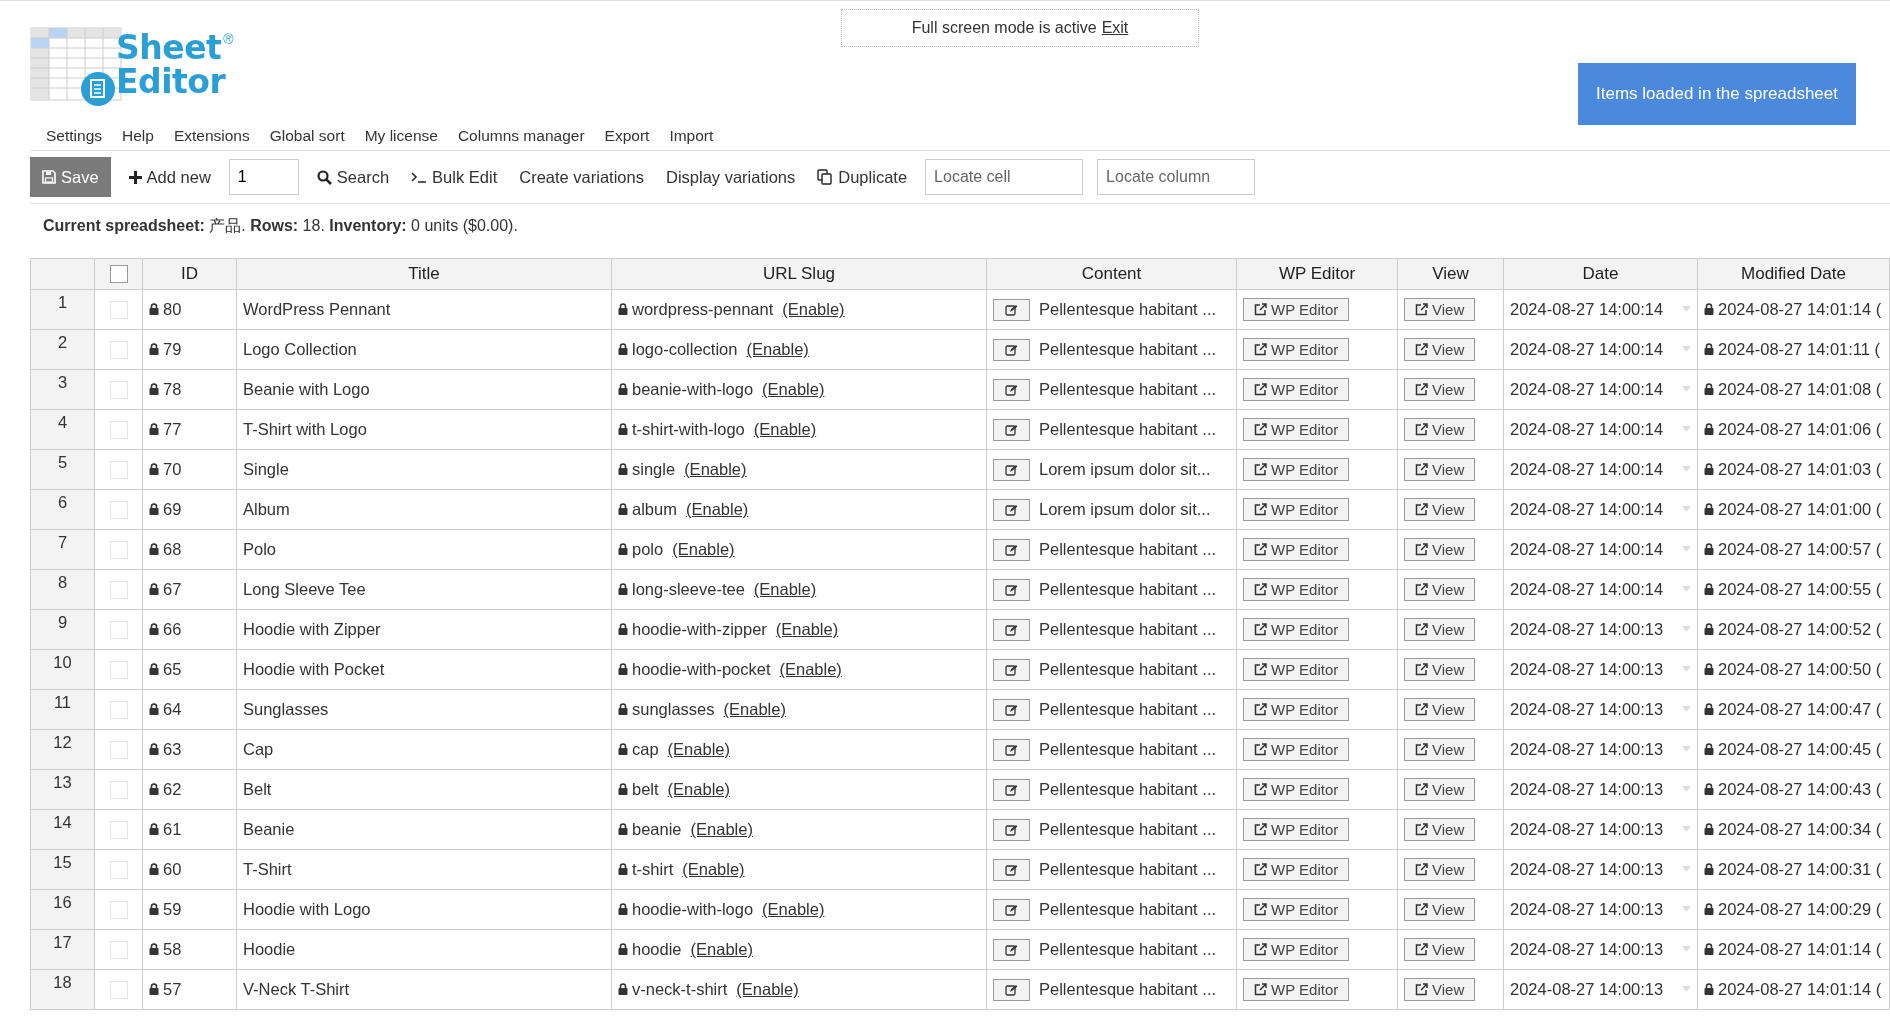  I want to click on title-cell: Beanie, so click(424, 829).